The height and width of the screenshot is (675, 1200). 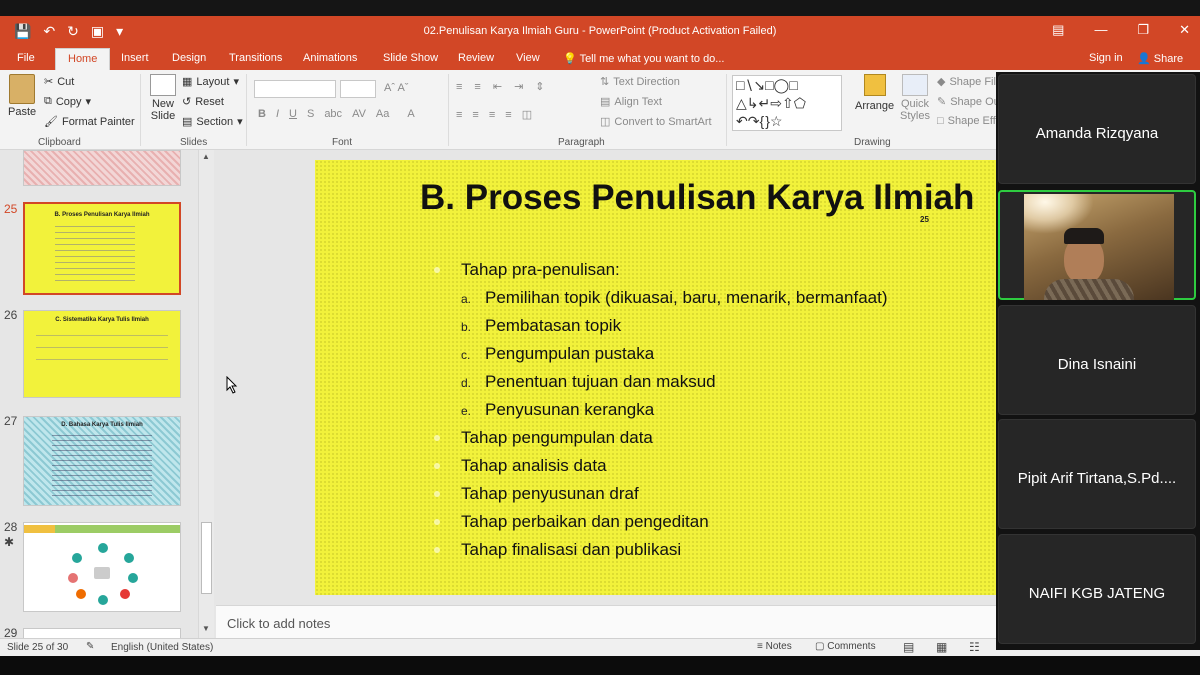 I want to click on bold-icon: B, so click(x=262, y=114).